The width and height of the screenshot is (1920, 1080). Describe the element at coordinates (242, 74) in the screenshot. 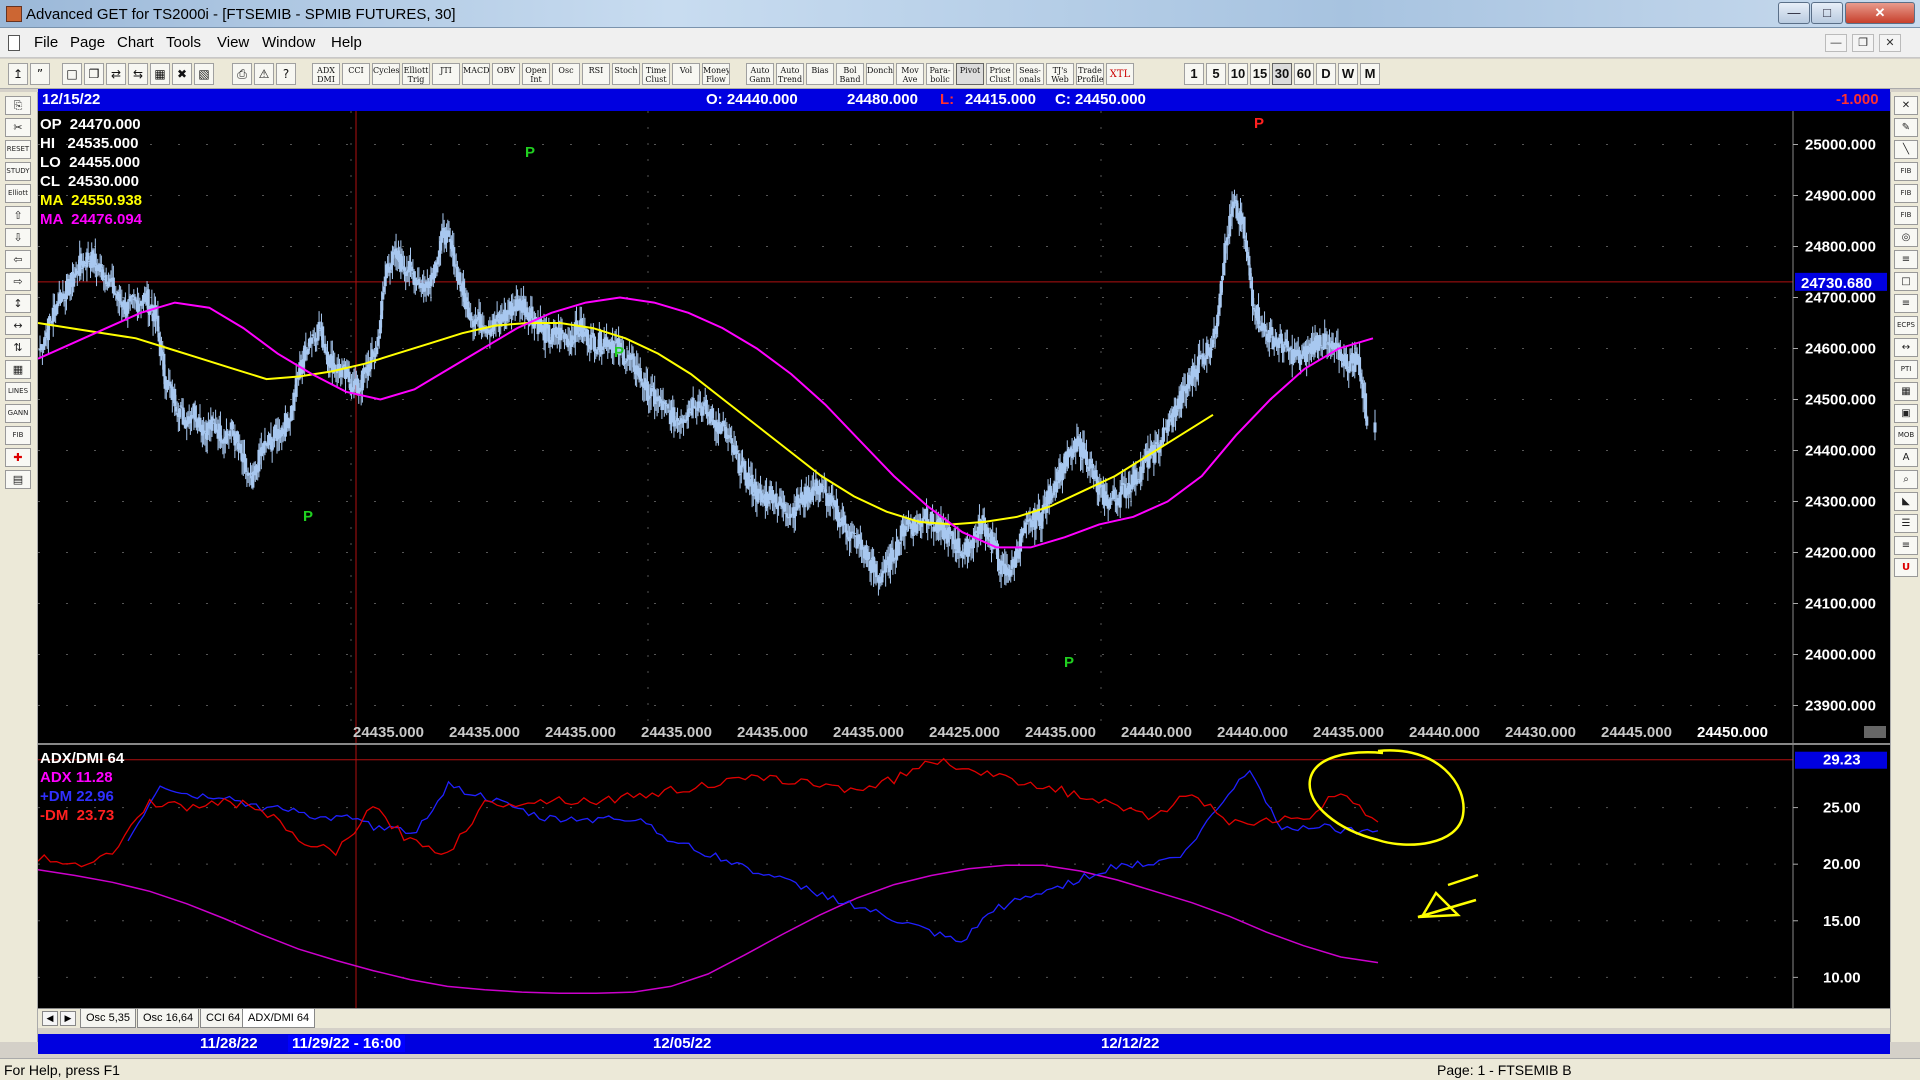

I see `print-icon: ⎙` at that location.